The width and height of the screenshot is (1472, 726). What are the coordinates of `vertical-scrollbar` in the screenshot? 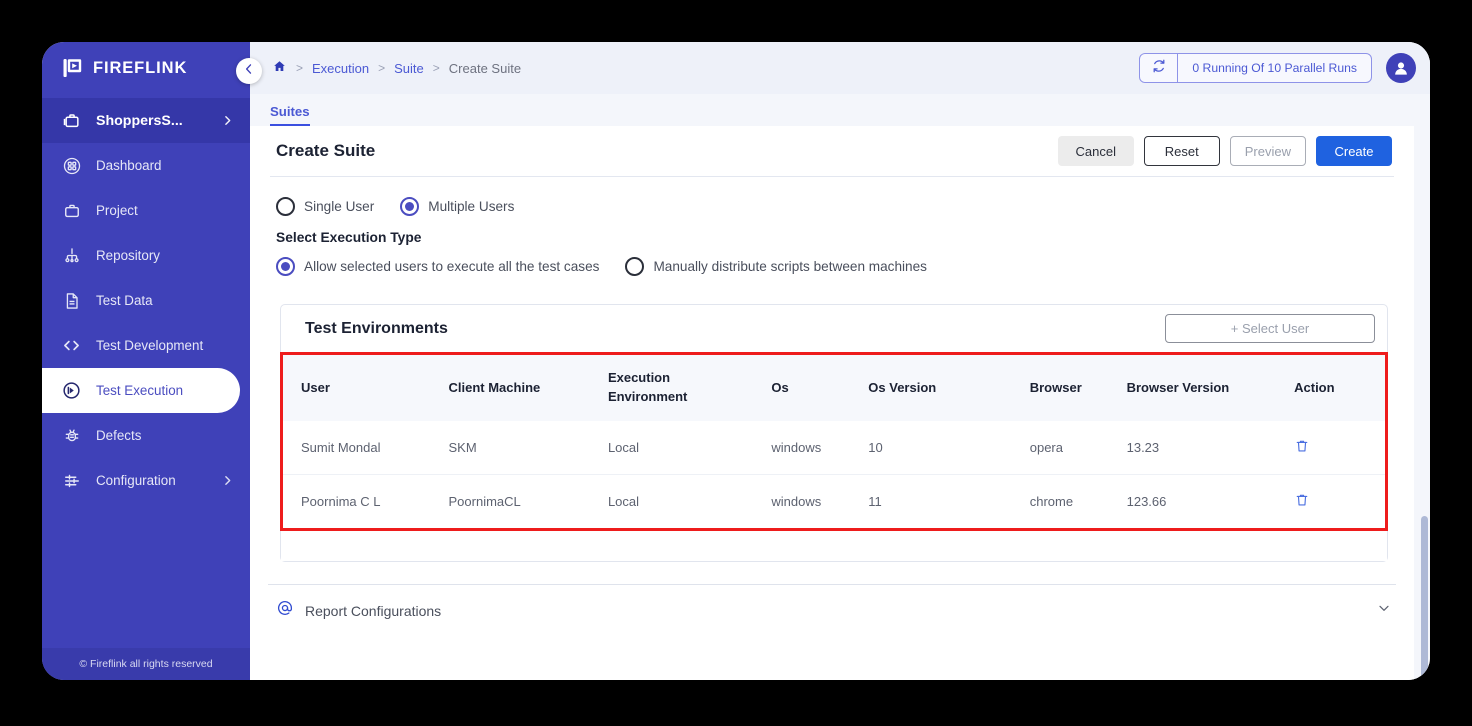 It's located at (1424, 446).